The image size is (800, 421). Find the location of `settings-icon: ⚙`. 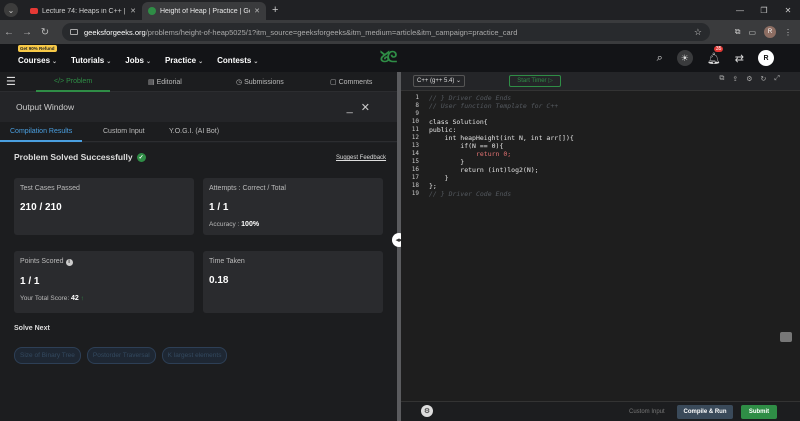

settings-icon: ⚙ is located at coordinates (749, 79).